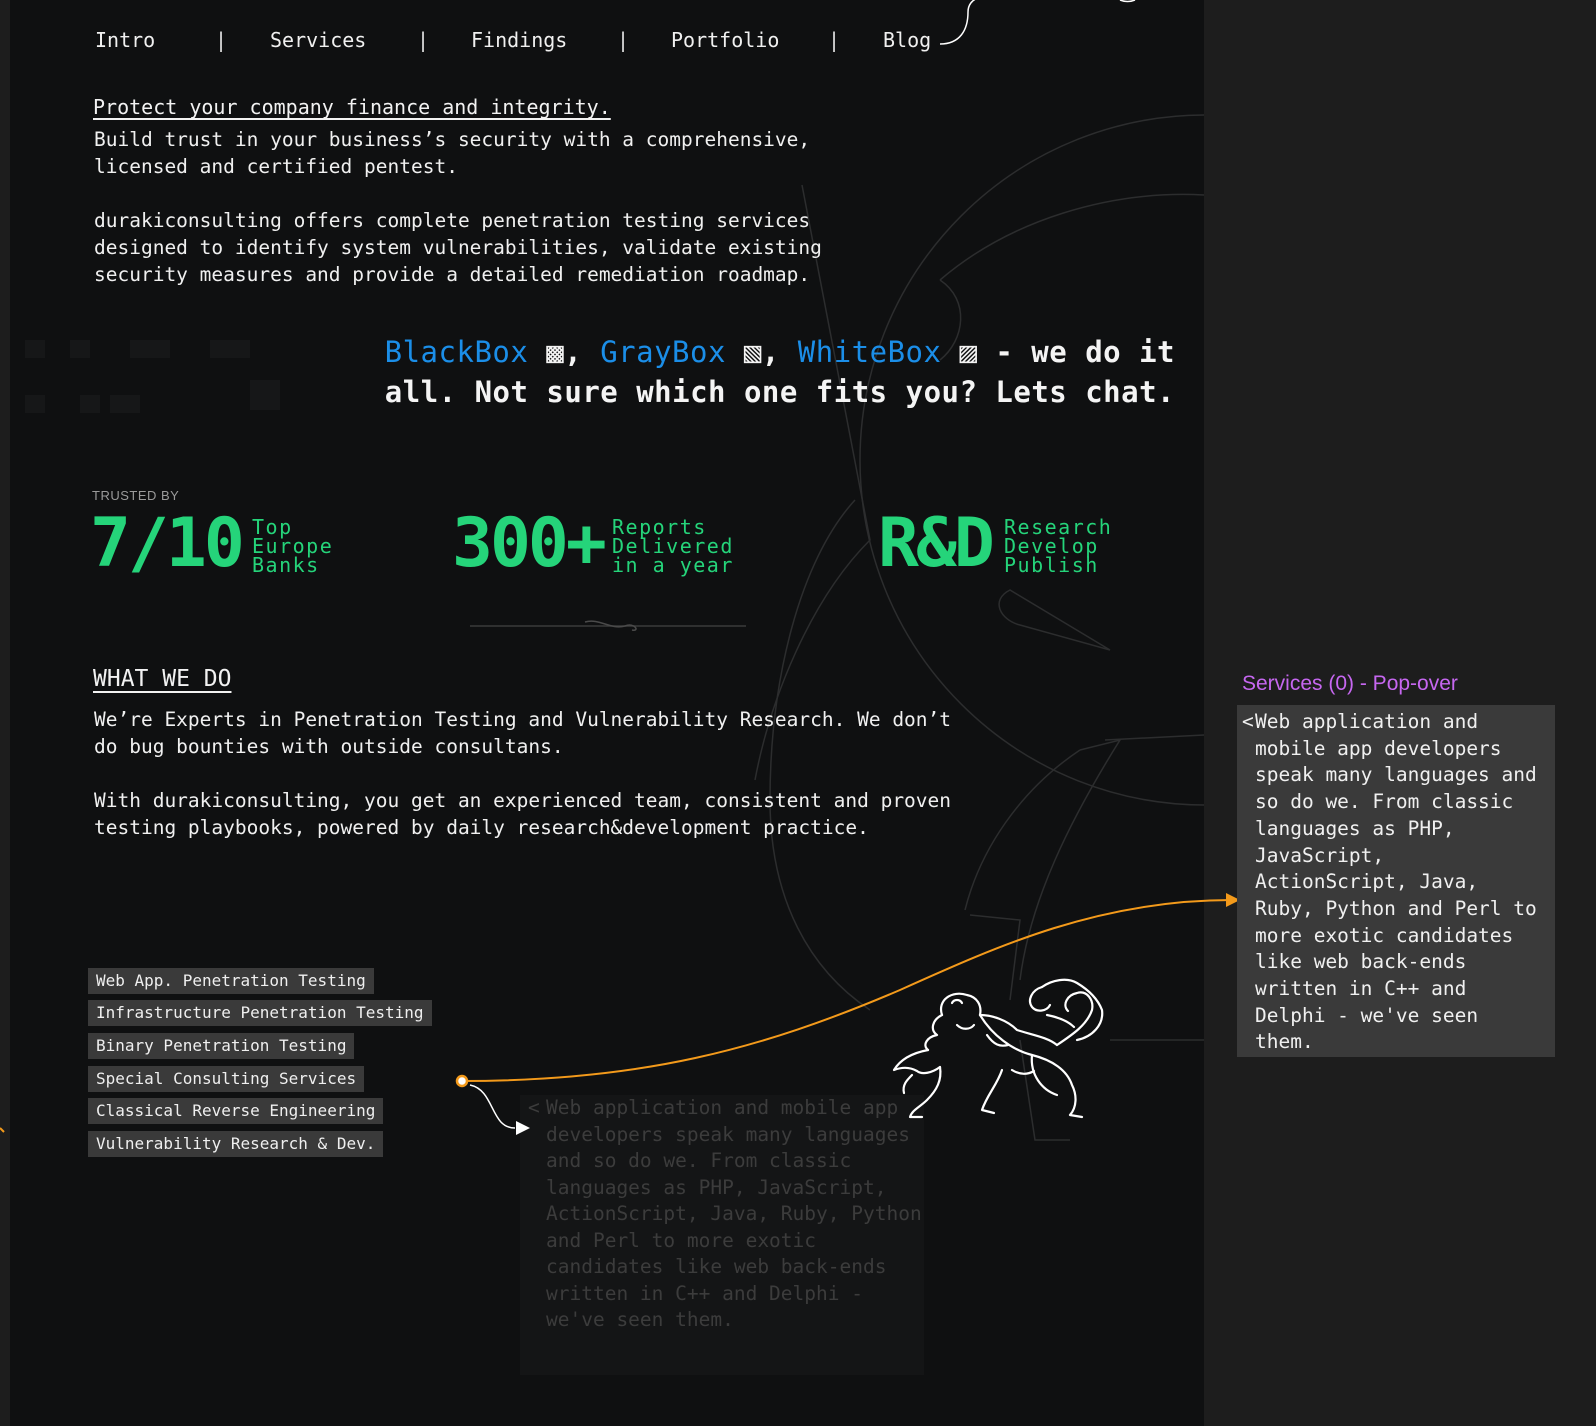  What do you see at coordinates (162, 679) in the screenshot?
I see `what-we-do-title: WHAT WE DO` at bounding box center [162, 679].